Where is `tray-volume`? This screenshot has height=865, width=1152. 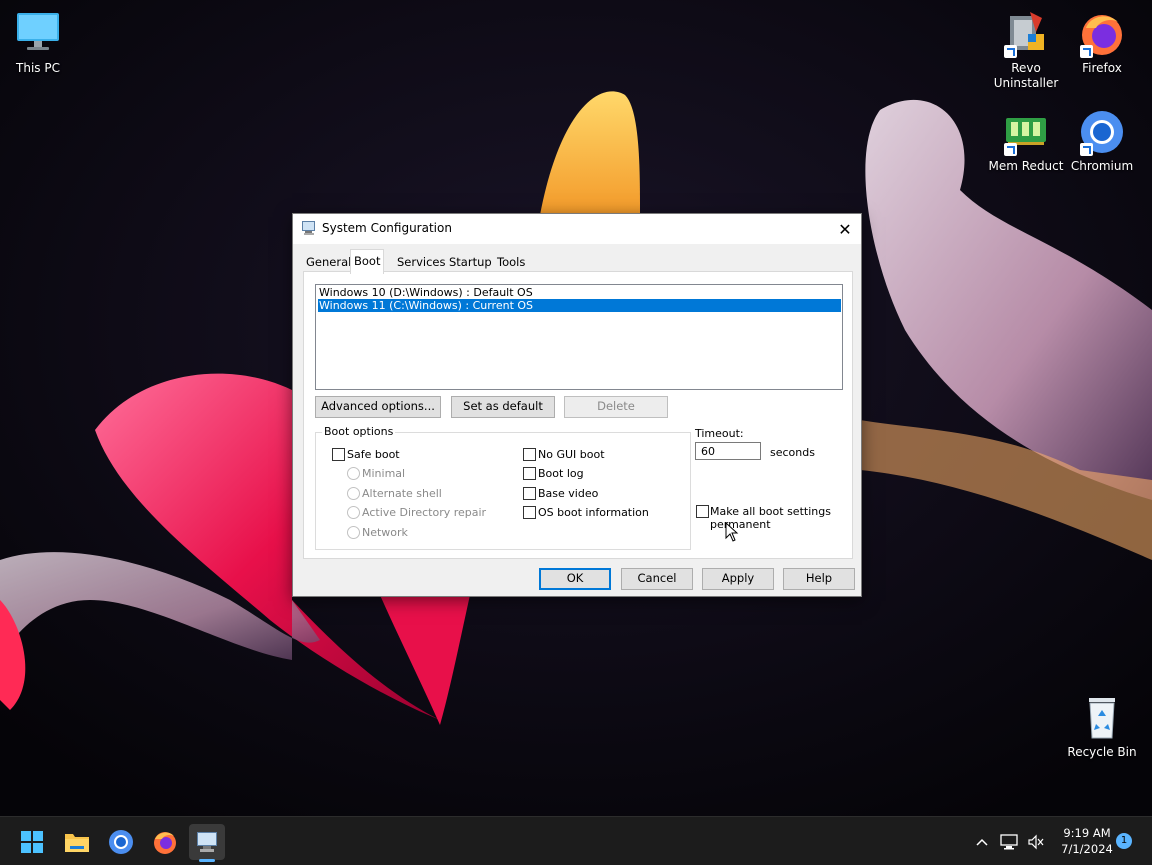
tray-volume is located at coordinates (1036, 842).